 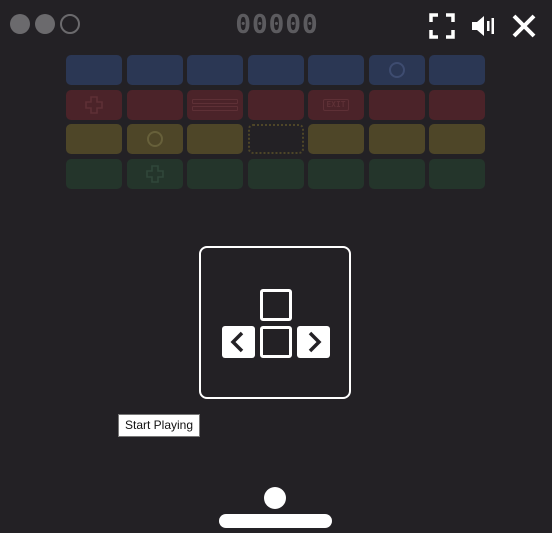 I want to click on close-button, so click(x=524, y=26).